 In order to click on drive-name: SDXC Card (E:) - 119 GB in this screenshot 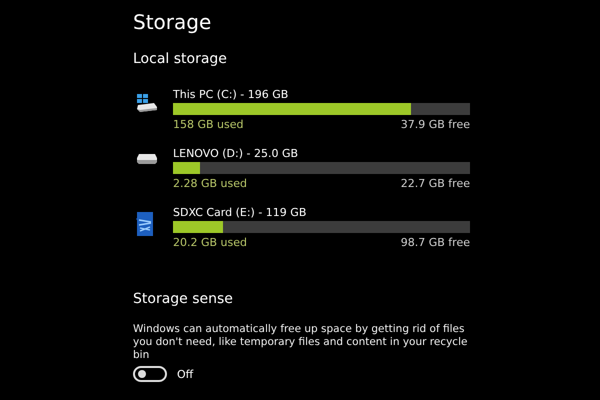, I will do `click(239, 213)`.